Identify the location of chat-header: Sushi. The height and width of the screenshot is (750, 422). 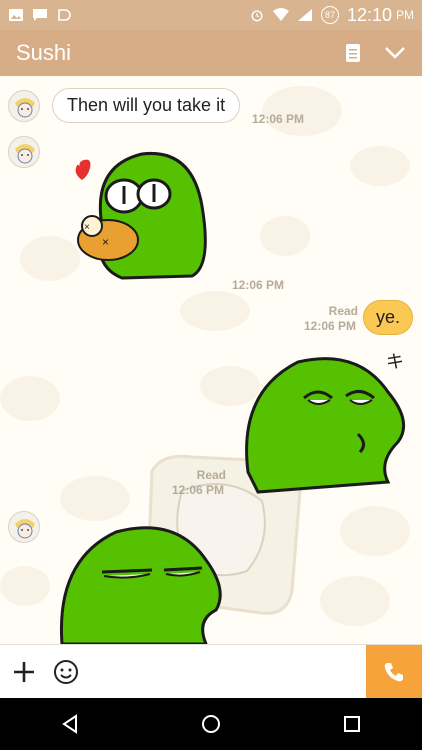
(211, 53).